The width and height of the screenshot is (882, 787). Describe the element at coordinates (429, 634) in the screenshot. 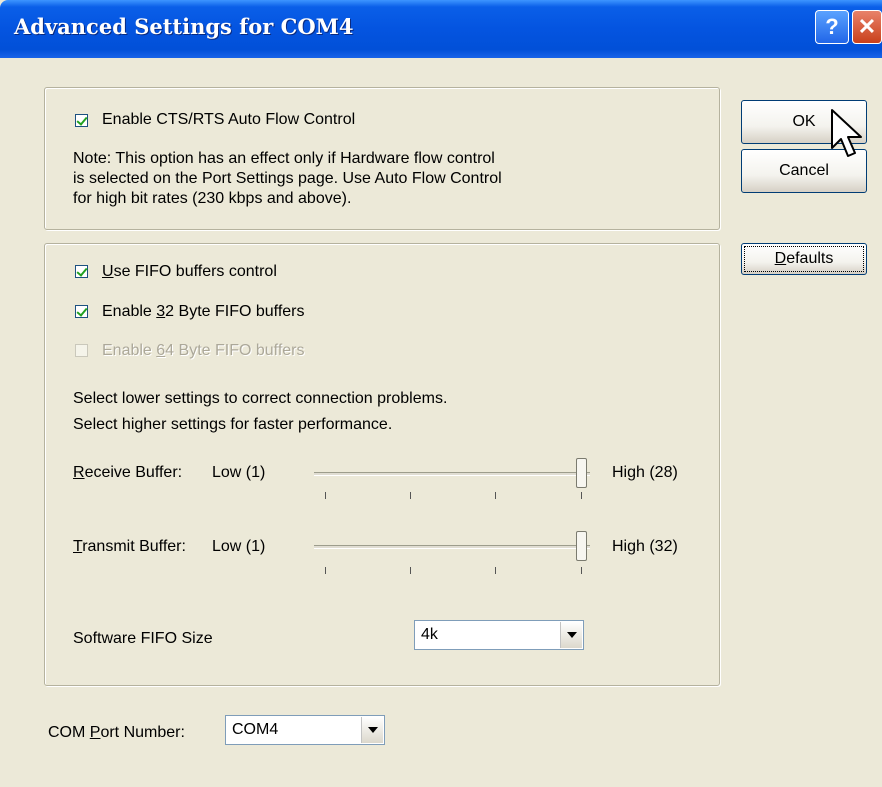

I see `software-fifo-value: 4k` at that location.